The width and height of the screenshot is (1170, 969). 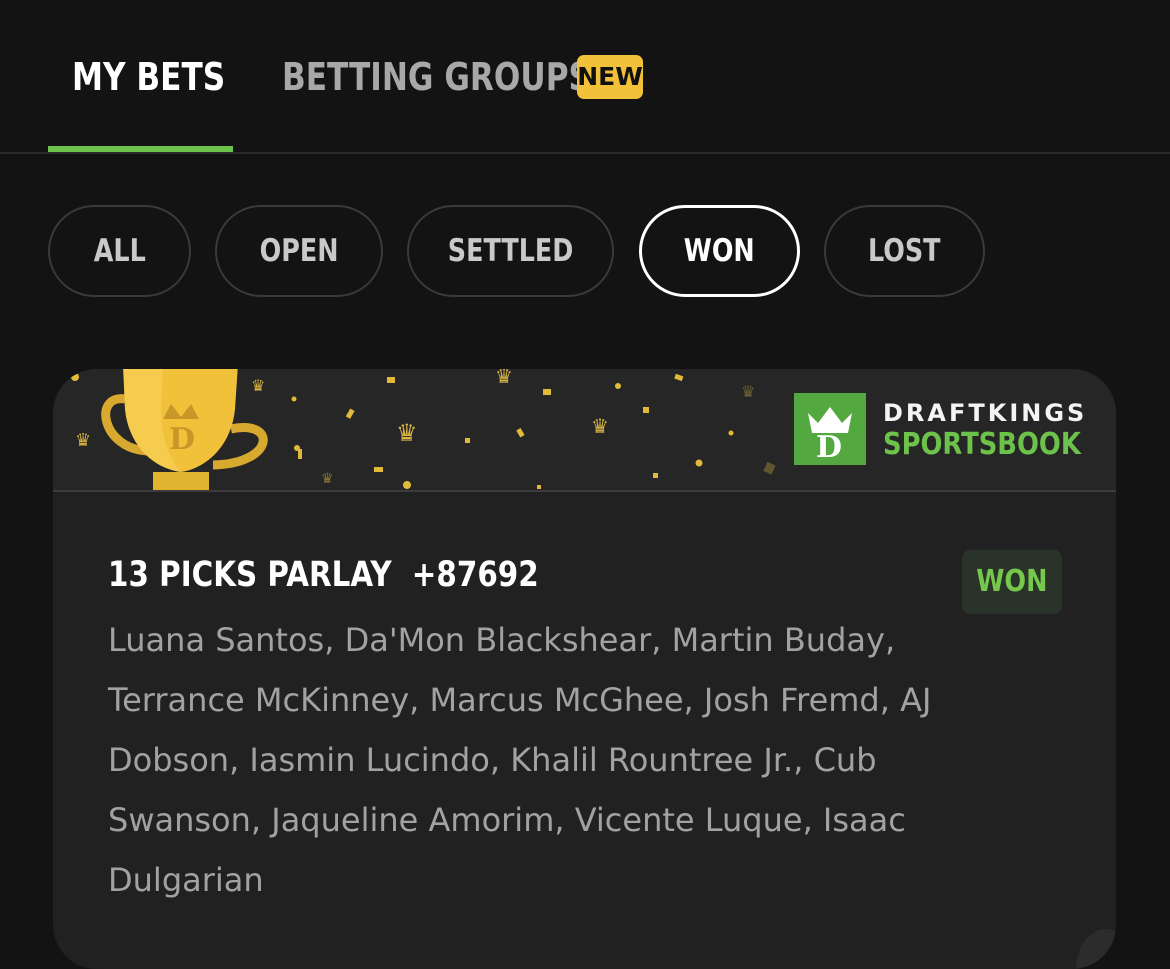 I want to click on filter-won-label: WON, so click(x=719, y=251).